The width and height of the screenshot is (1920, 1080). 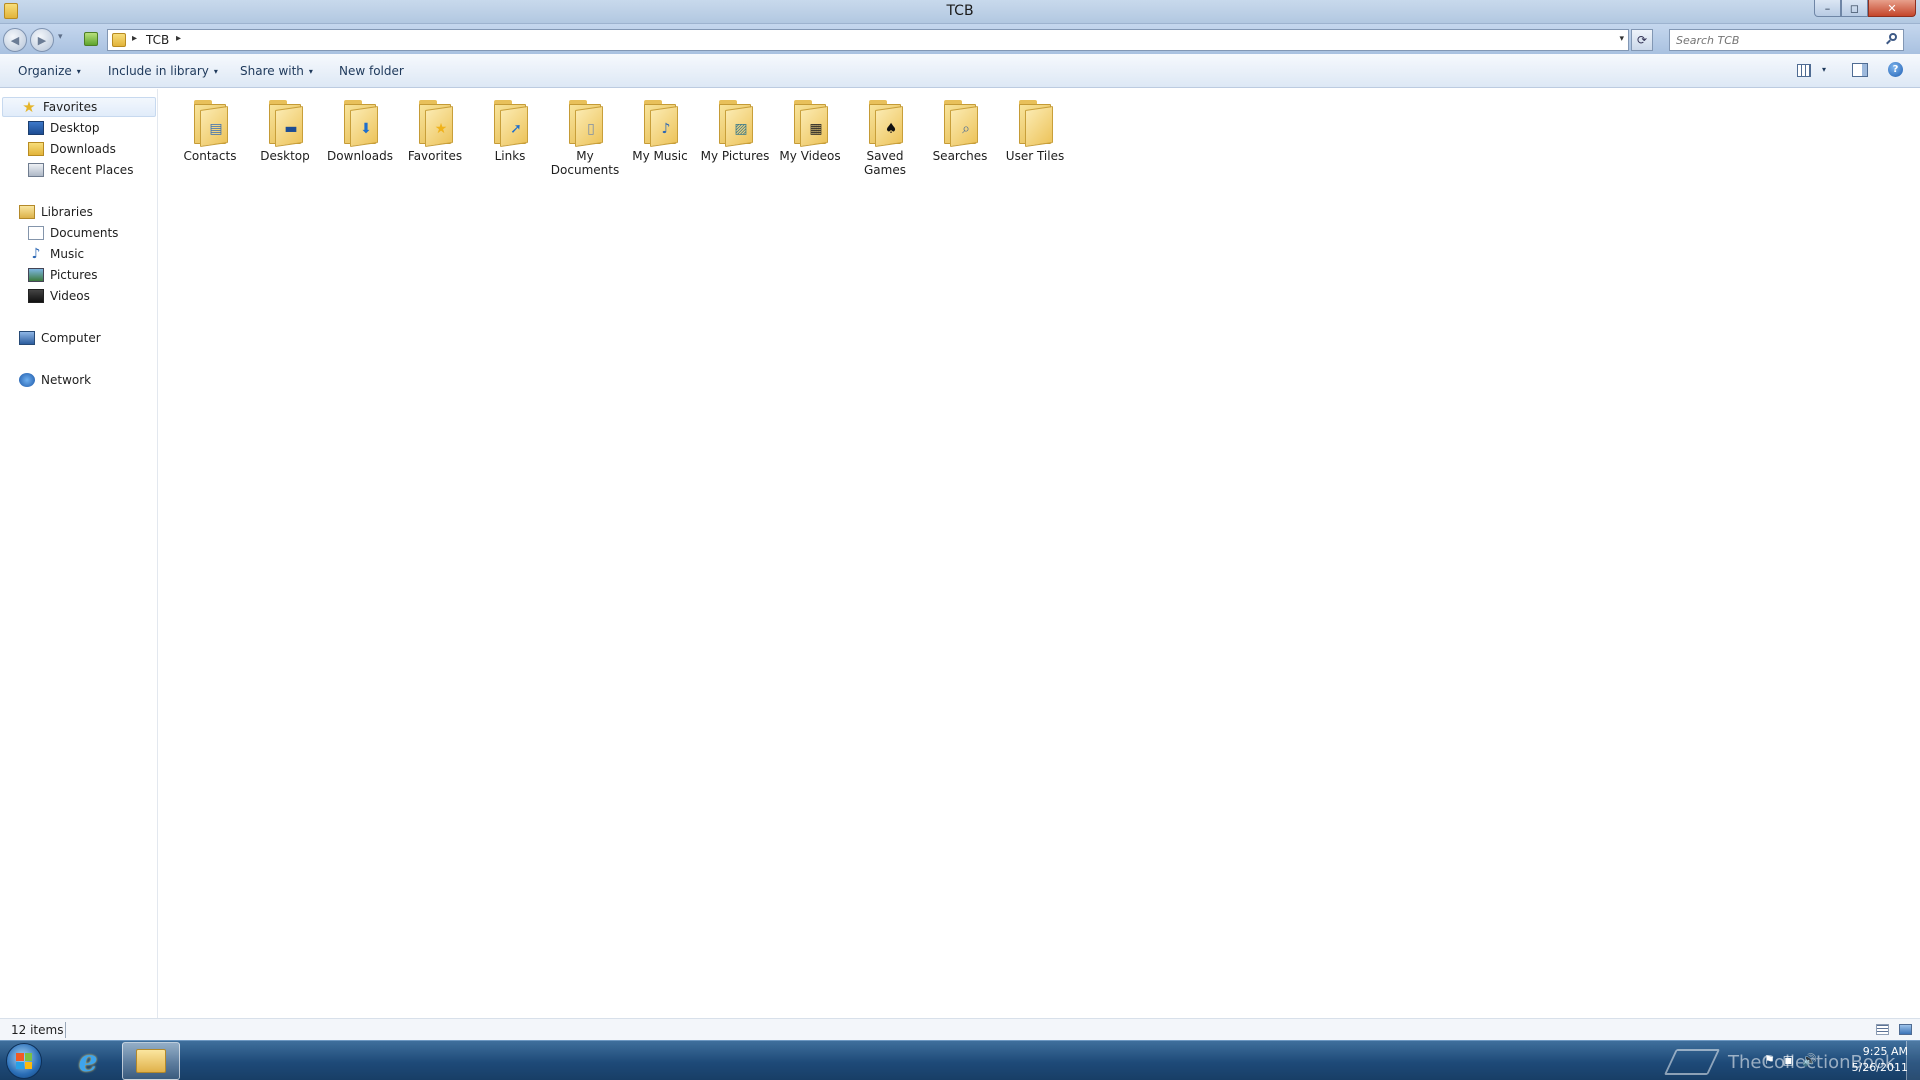 I want to click on new-folder-button: New folder, so click(x=371, y=71).